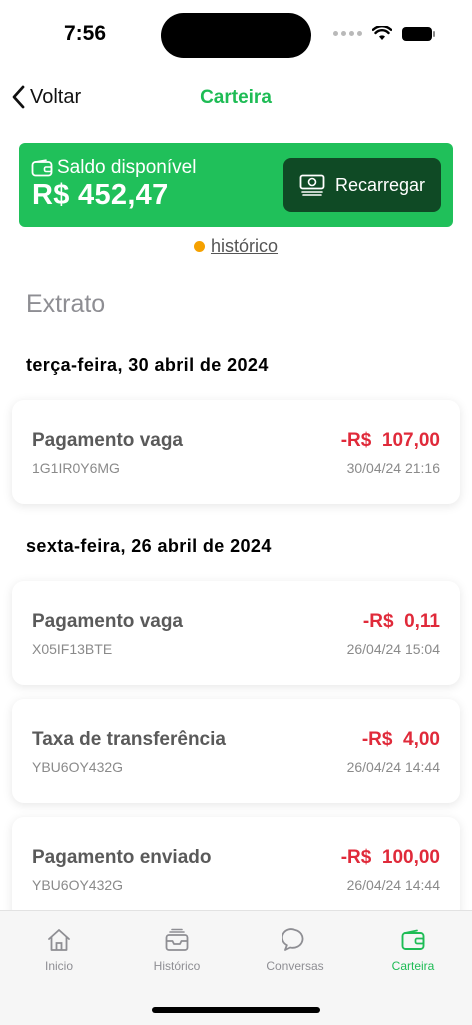 Image resolution: width=472 pixels, height=1025 pixels. Describe the element at coordinates (293, 939) in the screenshot. I see `chat-bubble-icon` at that location.